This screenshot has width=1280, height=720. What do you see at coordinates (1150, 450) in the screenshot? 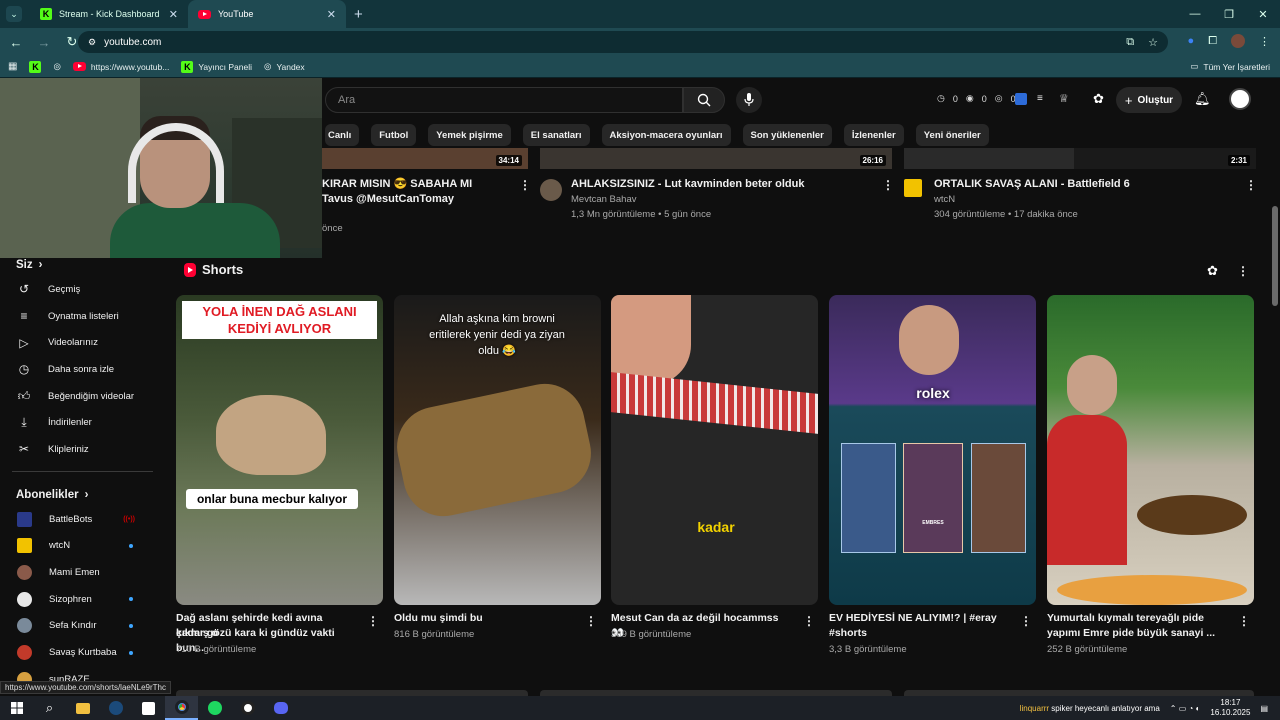
I see `short-thumbnail` at bounding box center [1150, 450].